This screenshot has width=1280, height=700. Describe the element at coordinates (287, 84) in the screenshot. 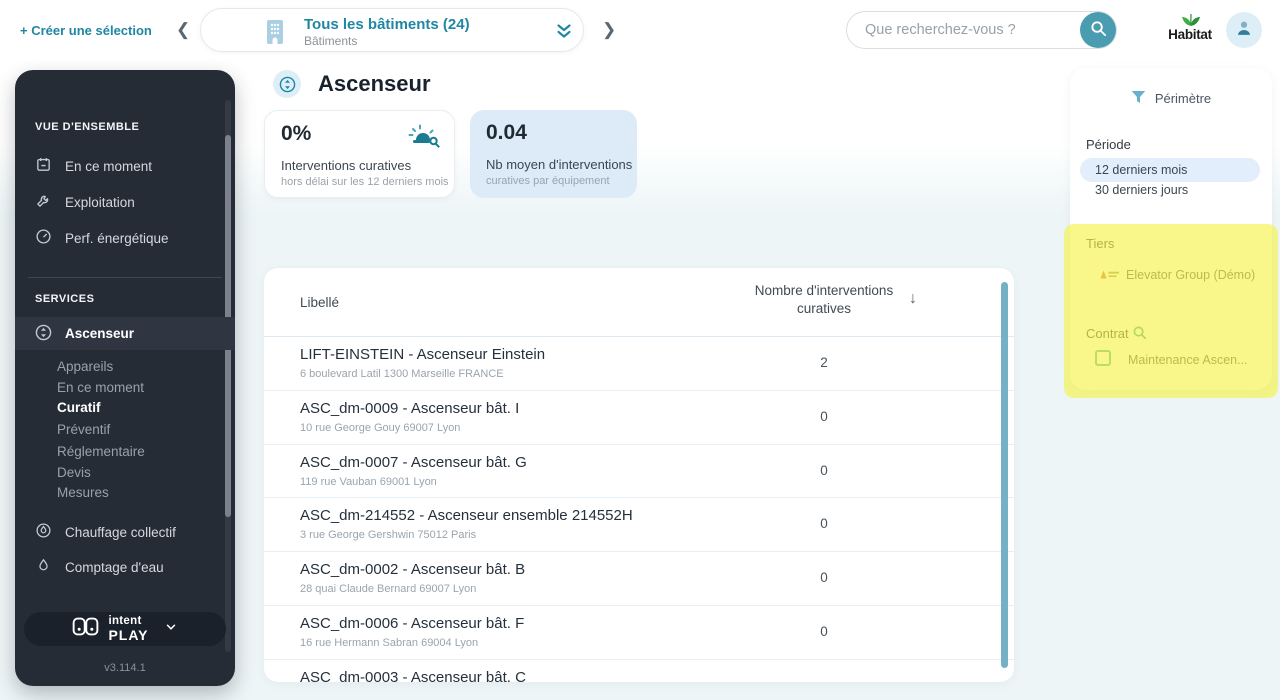

I see `ascenseur-title-icon` at that location.